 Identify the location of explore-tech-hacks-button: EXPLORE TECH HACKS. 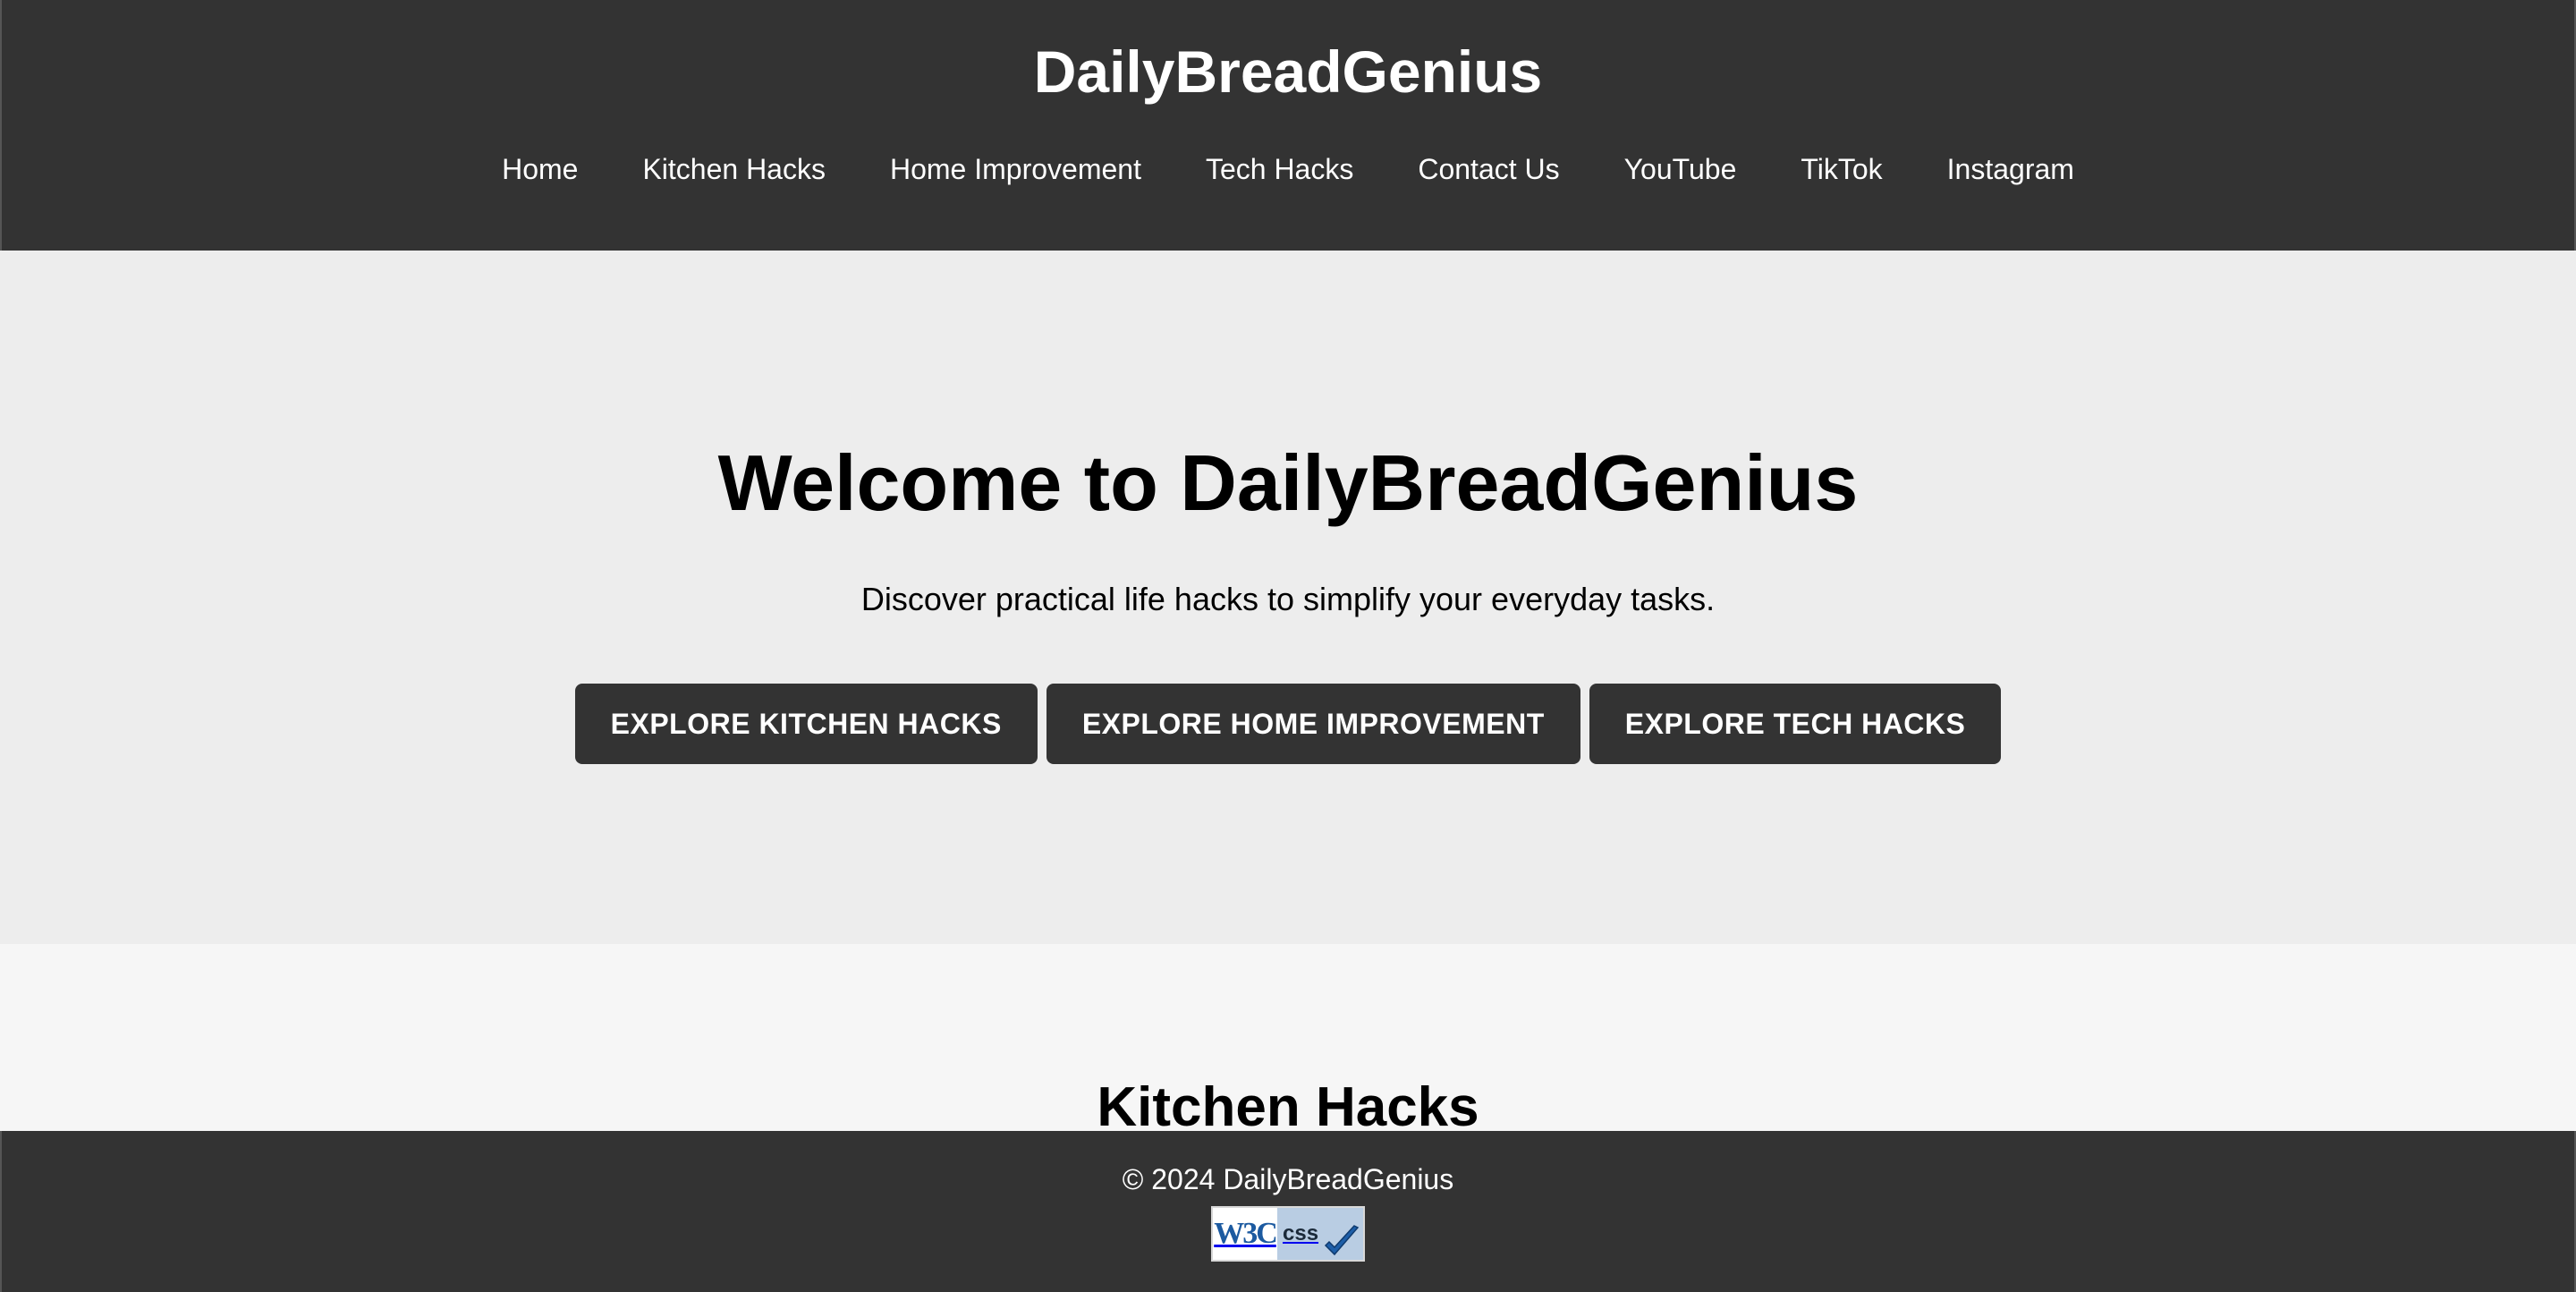
(1795, 724).